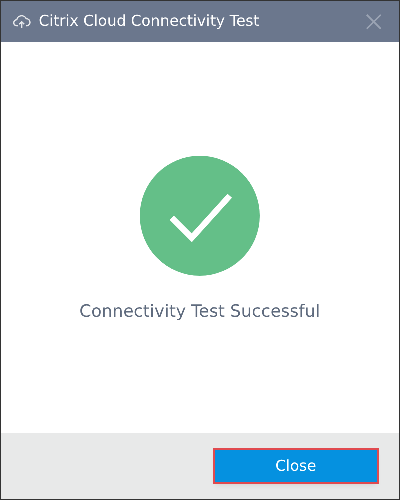 The image size is (400, 500). What do you see at coordinates (374, 21) in the screenshot?
I see `close-icon` at bounding box center [374, 21].